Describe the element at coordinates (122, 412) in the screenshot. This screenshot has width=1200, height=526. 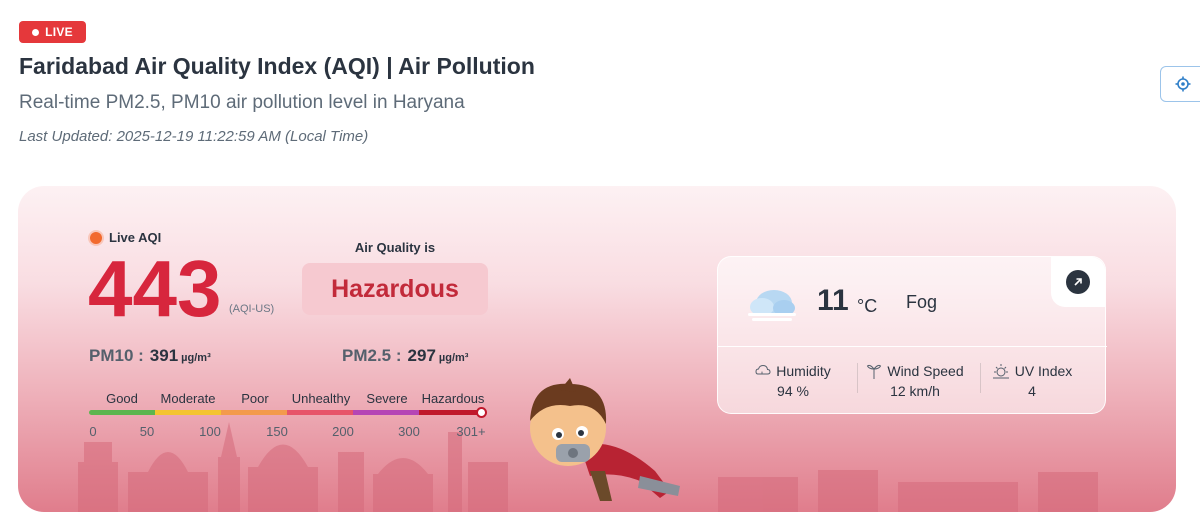
I see `scale-segment-good` at that location.